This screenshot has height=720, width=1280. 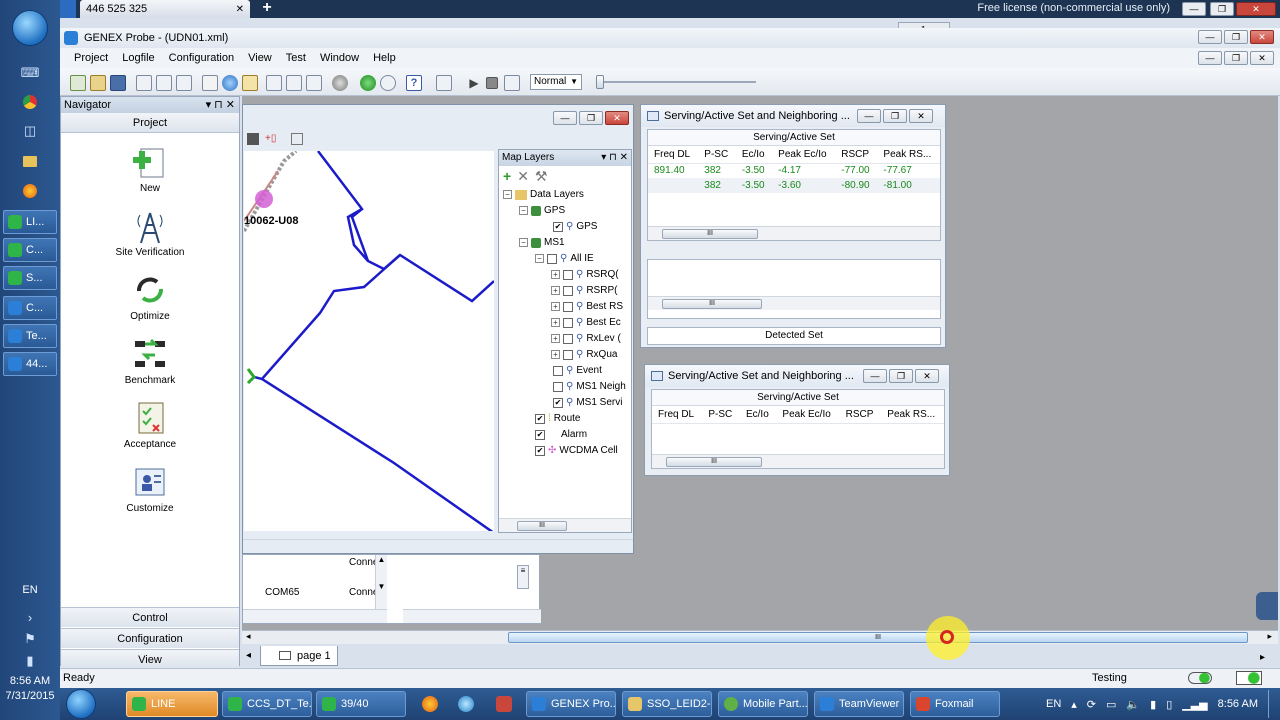 What do you see at coordinates (150, 659) in the screenshot?
I see `nav-section-view: View` at bounding box center [150, 659].